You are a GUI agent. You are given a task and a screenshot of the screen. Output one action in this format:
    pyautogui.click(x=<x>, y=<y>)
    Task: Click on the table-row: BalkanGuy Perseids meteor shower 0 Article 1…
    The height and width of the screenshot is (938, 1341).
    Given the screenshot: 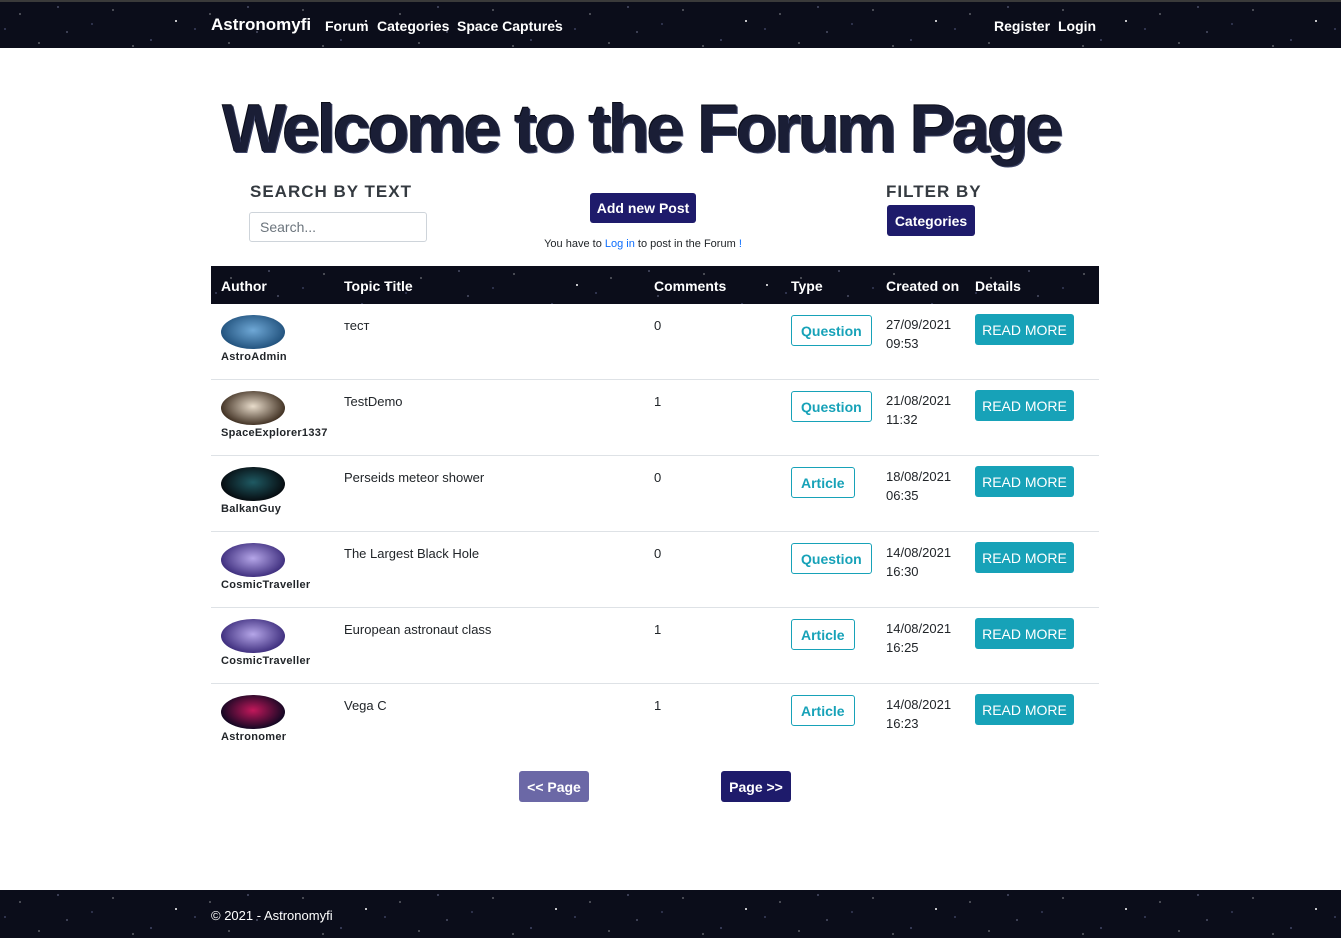 What is the action you would take?
    pyautogui.click(x=655, y=494)
    